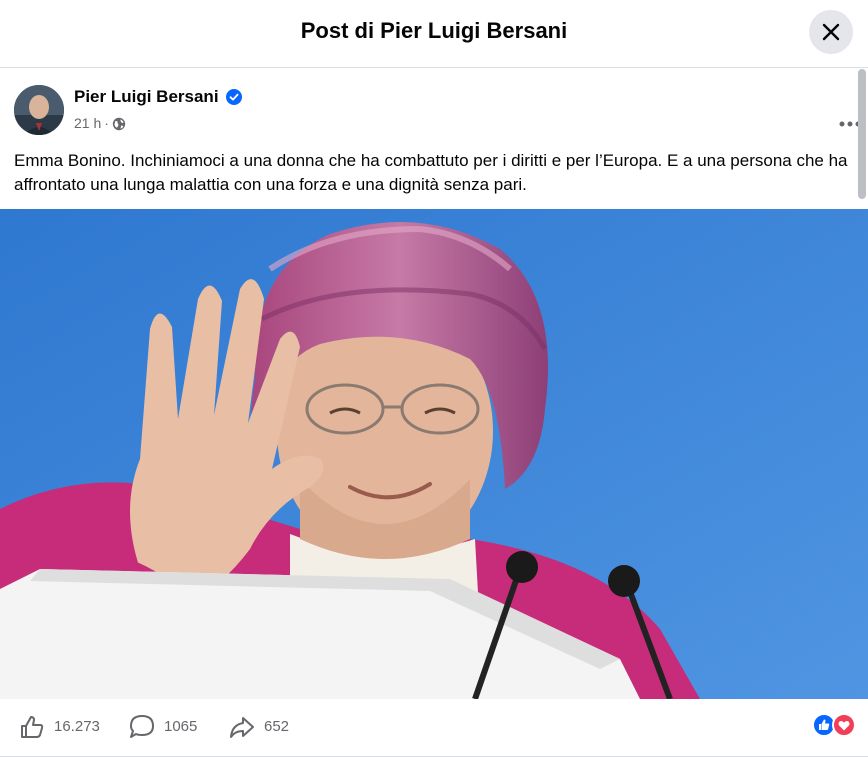 Image resolution: width=868 pixels, height=757 pixels. I want to click on thumbs-up-icon, so click(32, 727).